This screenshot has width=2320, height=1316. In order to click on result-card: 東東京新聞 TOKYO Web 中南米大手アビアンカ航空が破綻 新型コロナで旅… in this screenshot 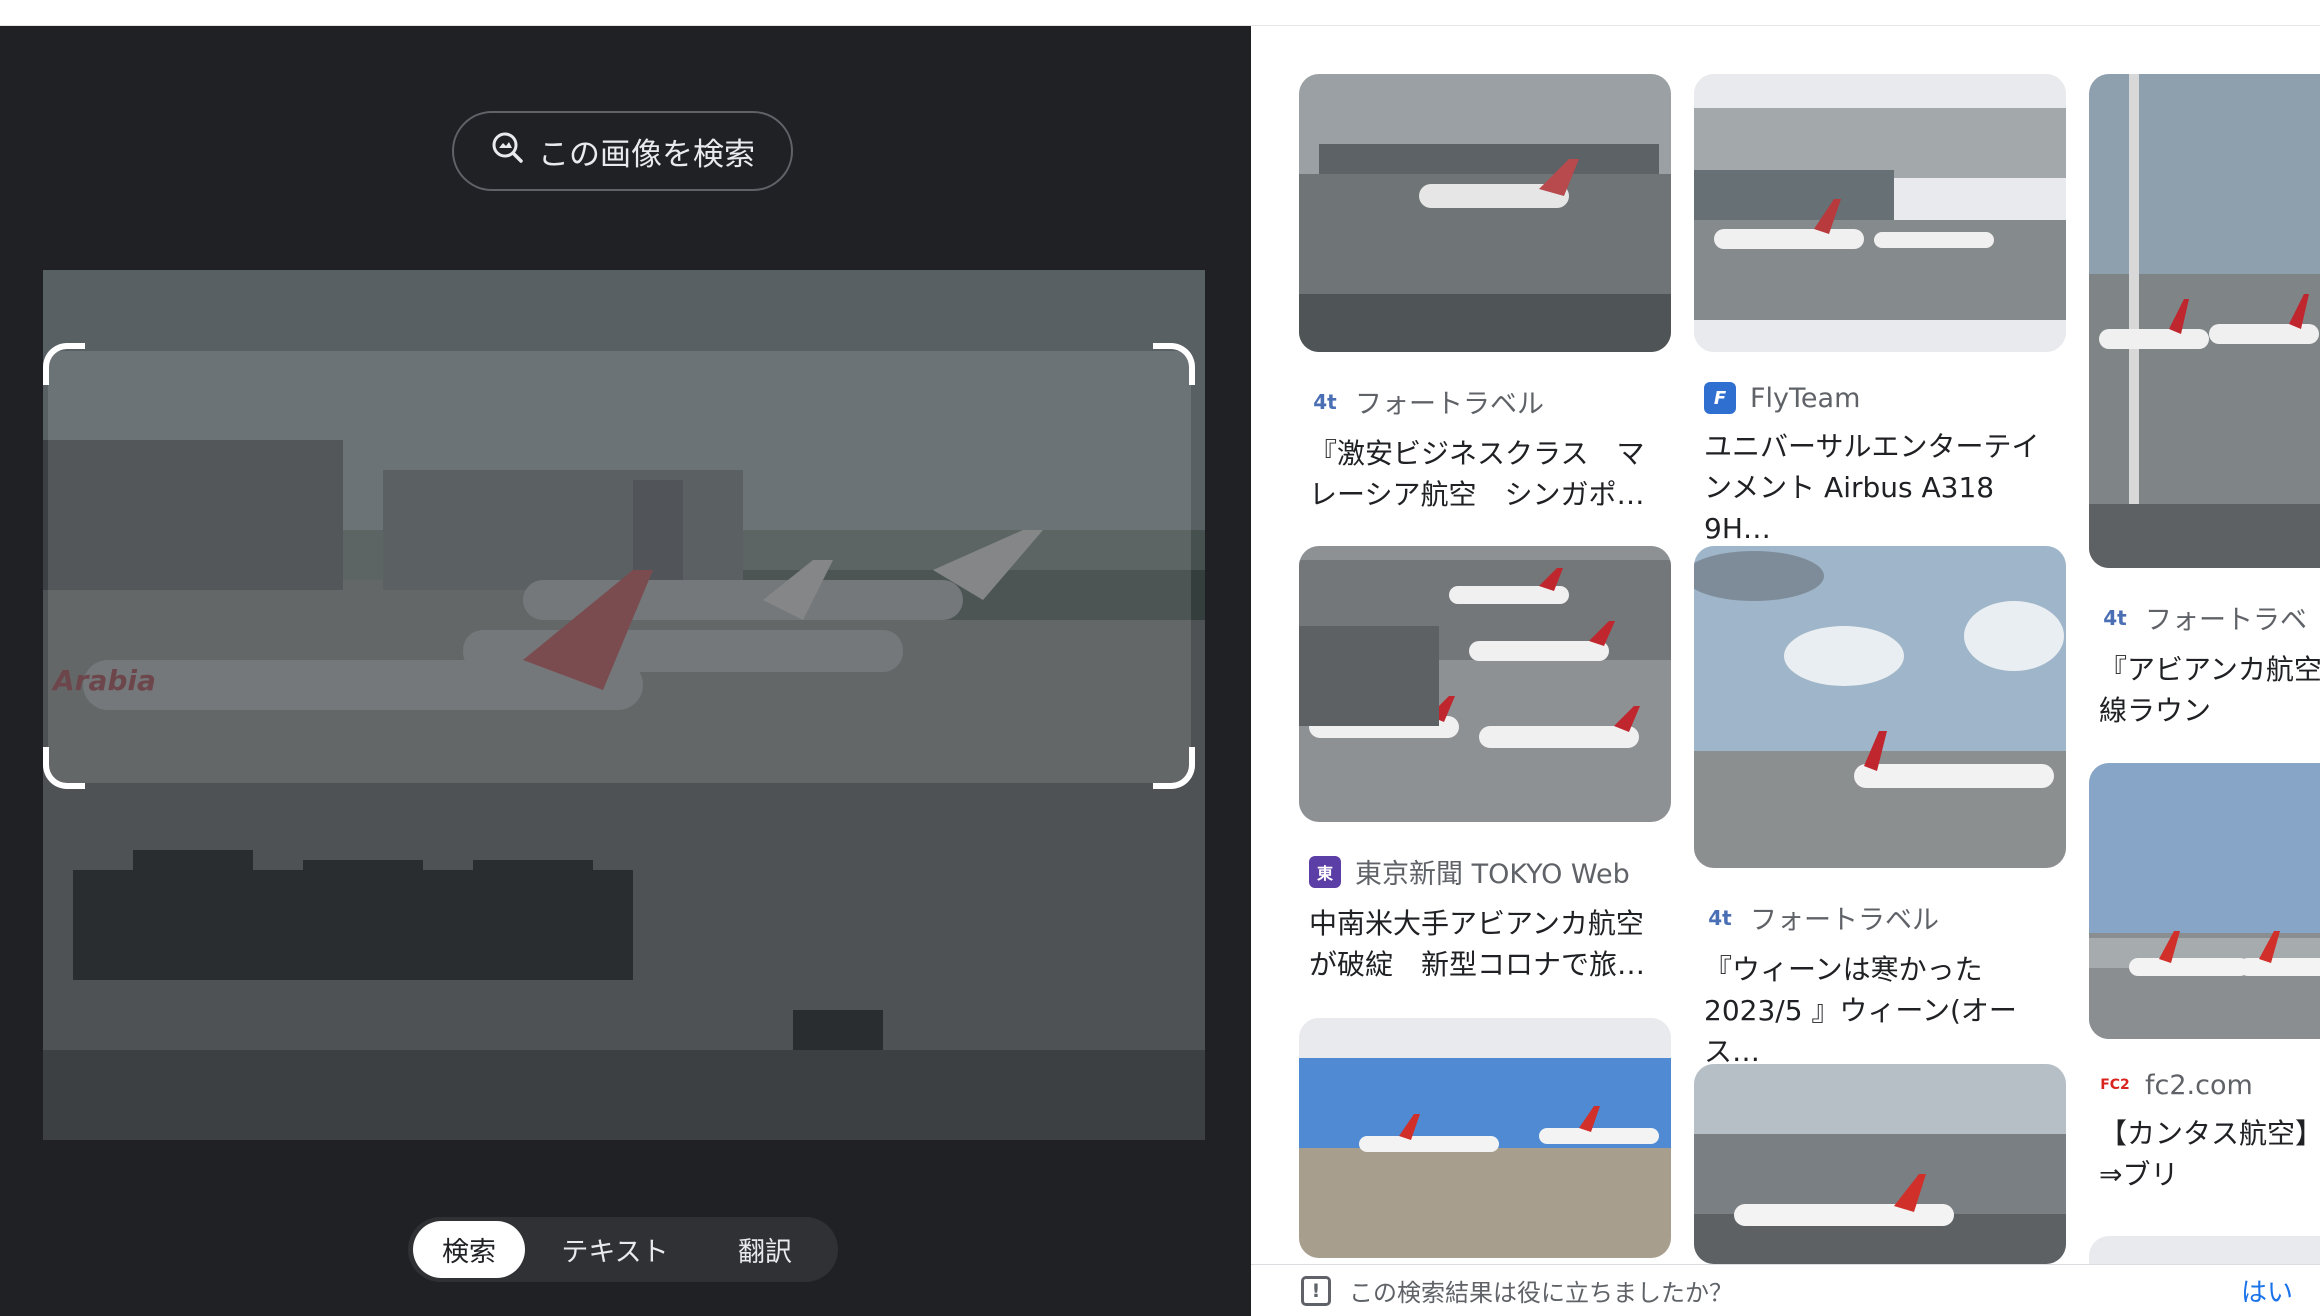, I will do `click(1485, 765)`.